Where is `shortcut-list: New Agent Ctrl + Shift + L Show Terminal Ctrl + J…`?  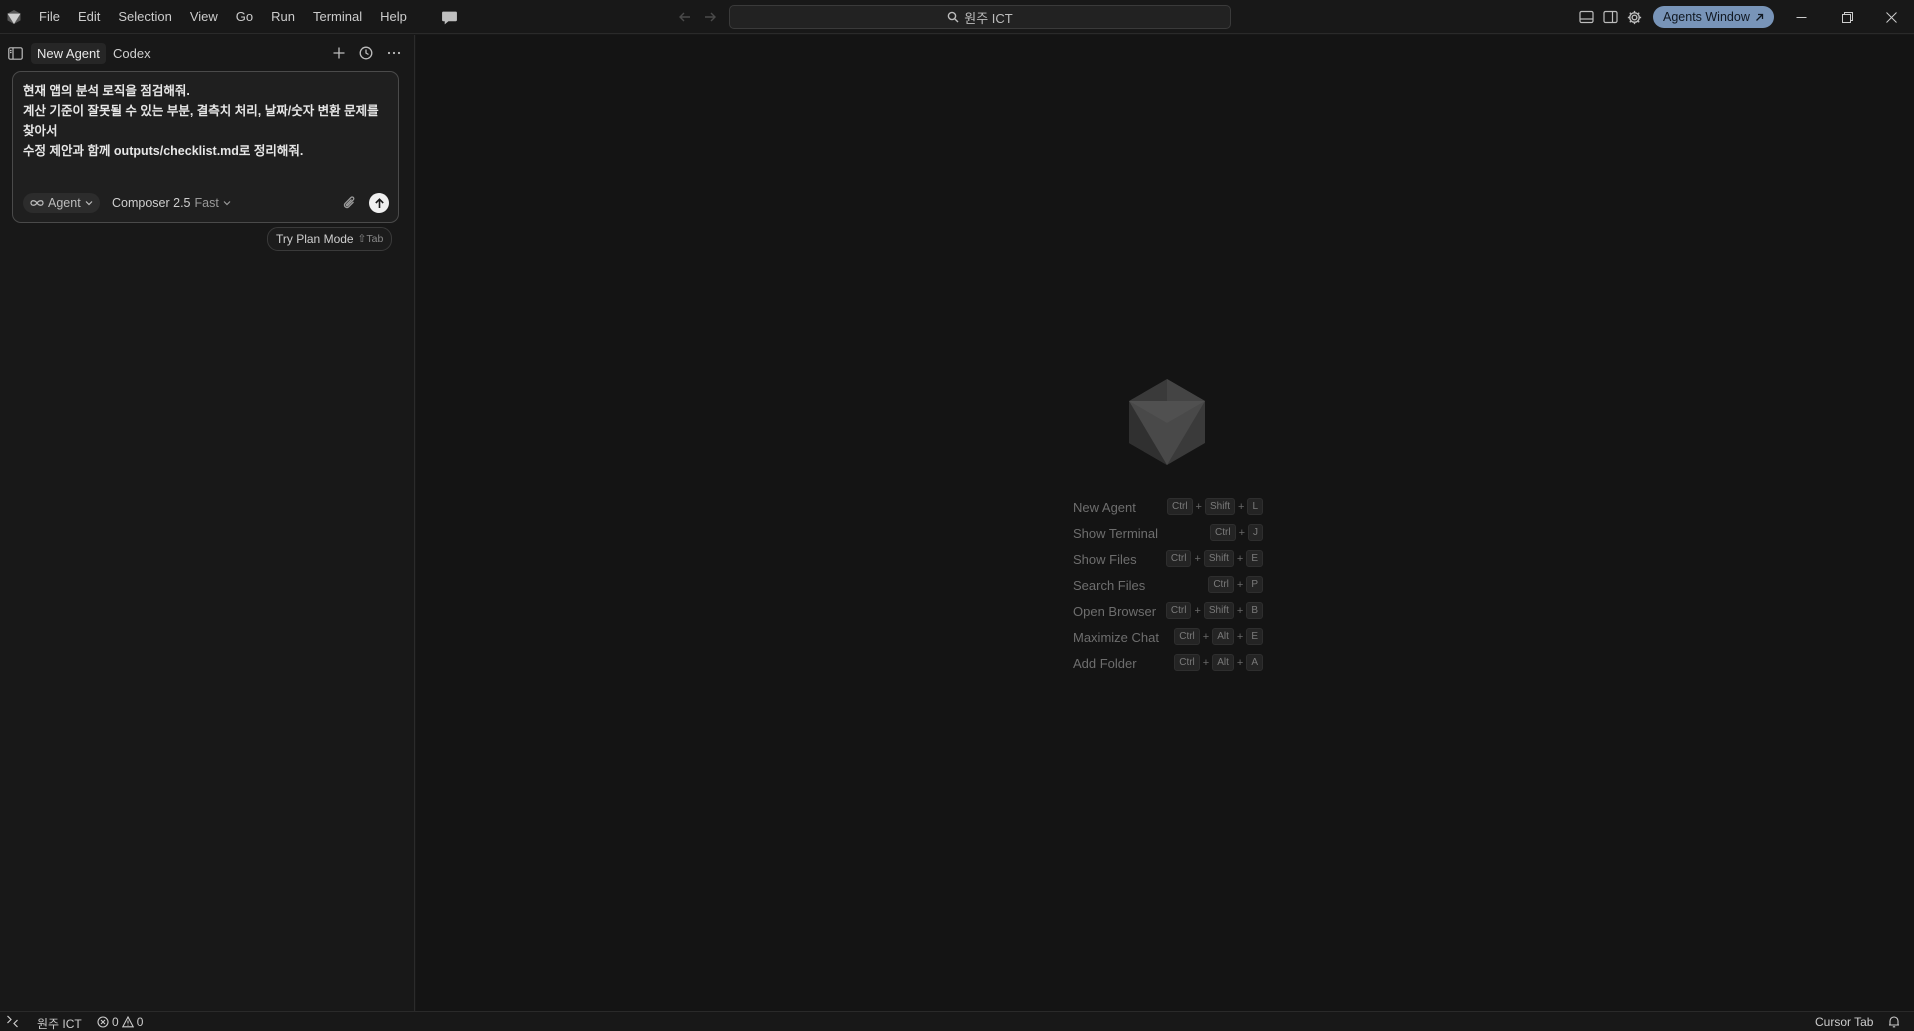 shortcut-list: New Agent Ctrl + Shift + L Show Terminal Ctrl + J… is located at coordinates (1168, 585).